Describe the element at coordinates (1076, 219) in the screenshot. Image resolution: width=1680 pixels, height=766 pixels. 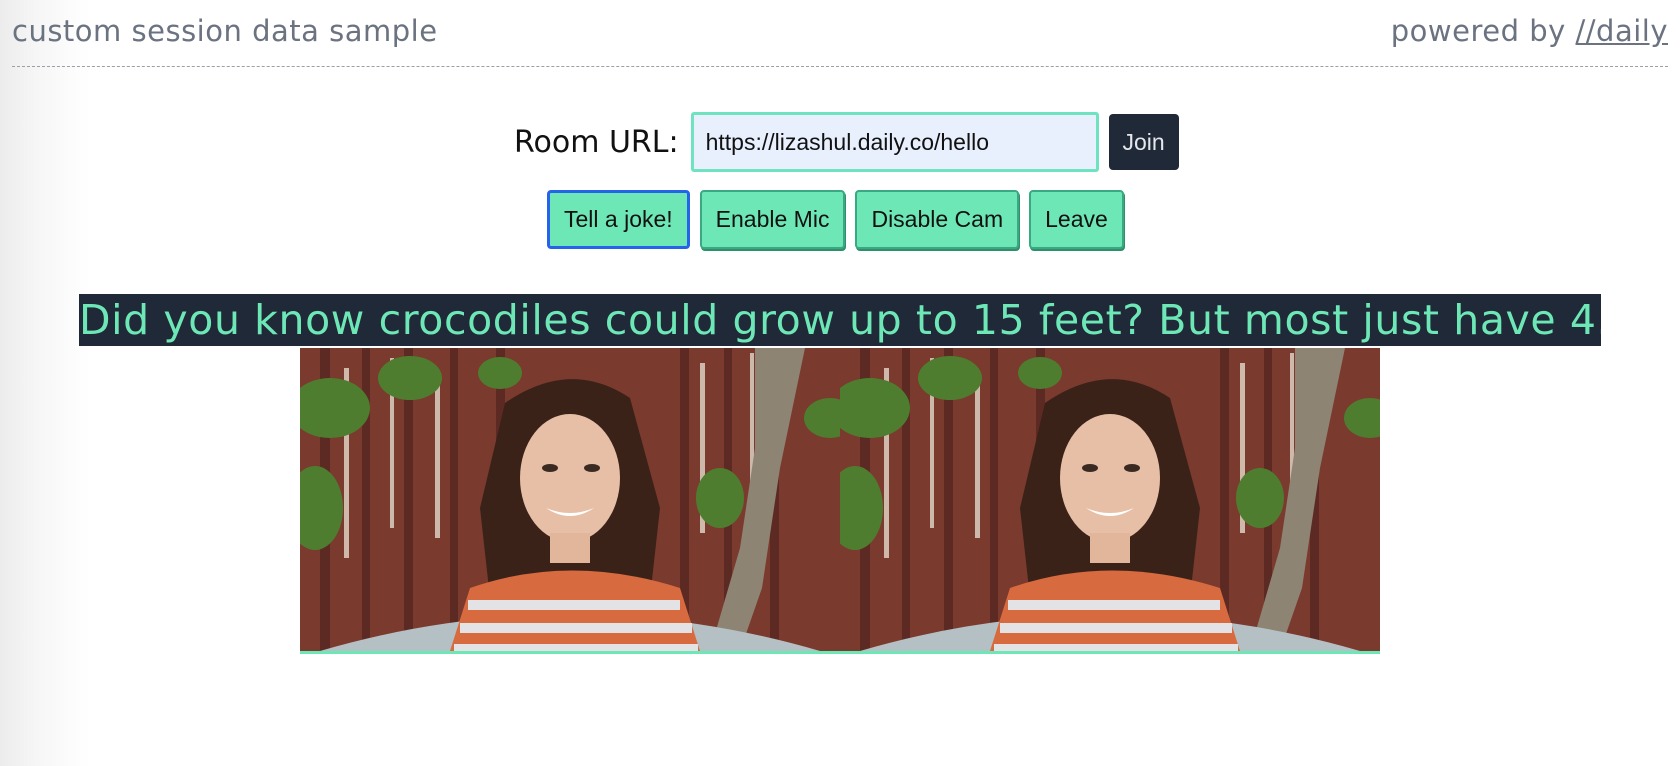
I see `leave-button: Leave` at that location.